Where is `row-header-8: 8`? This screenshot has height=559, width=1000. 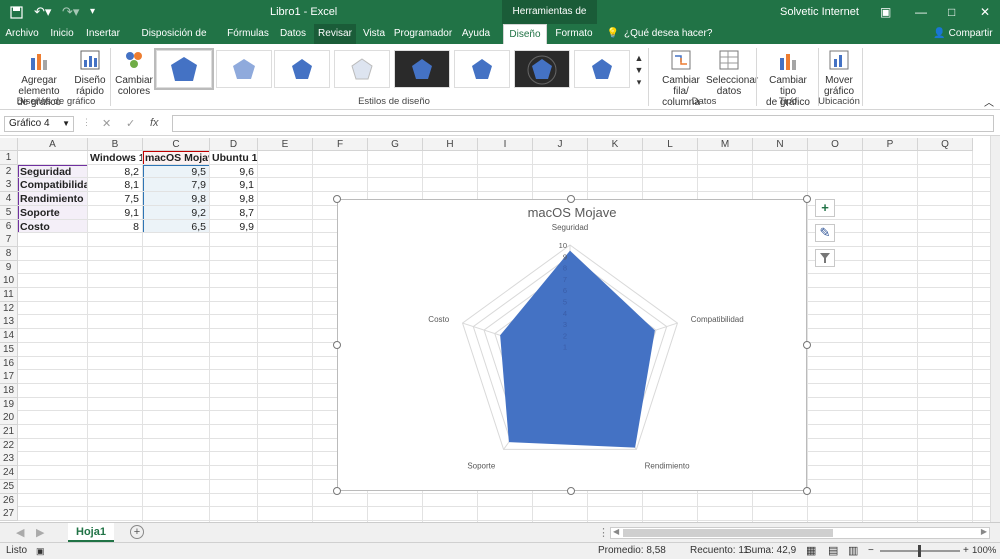 row-header-8: 8 is located at coordinates (9, 253).